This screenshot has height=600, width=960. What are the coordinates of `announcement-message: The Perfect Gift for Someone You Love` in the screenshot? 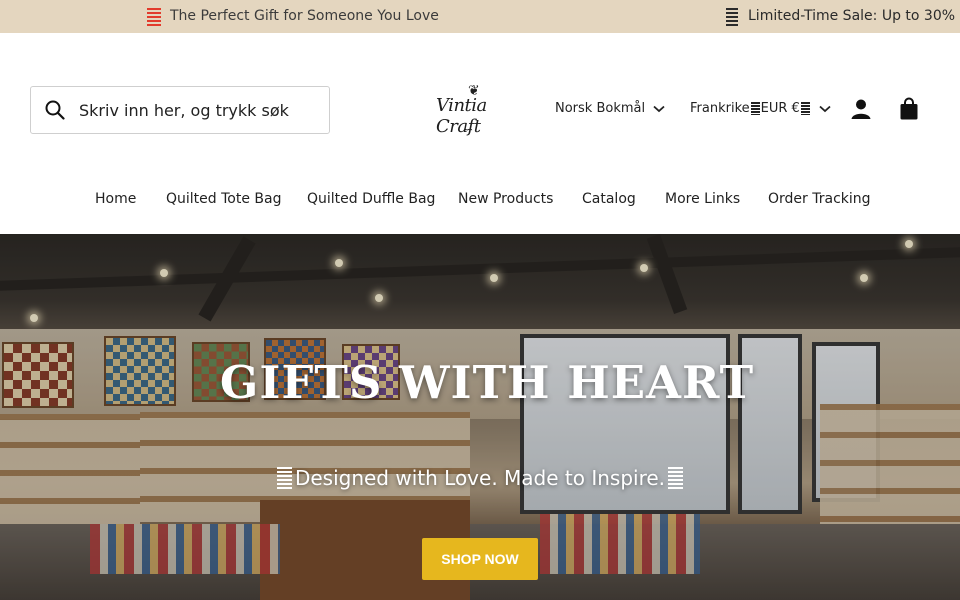 It's located at (293, 16).